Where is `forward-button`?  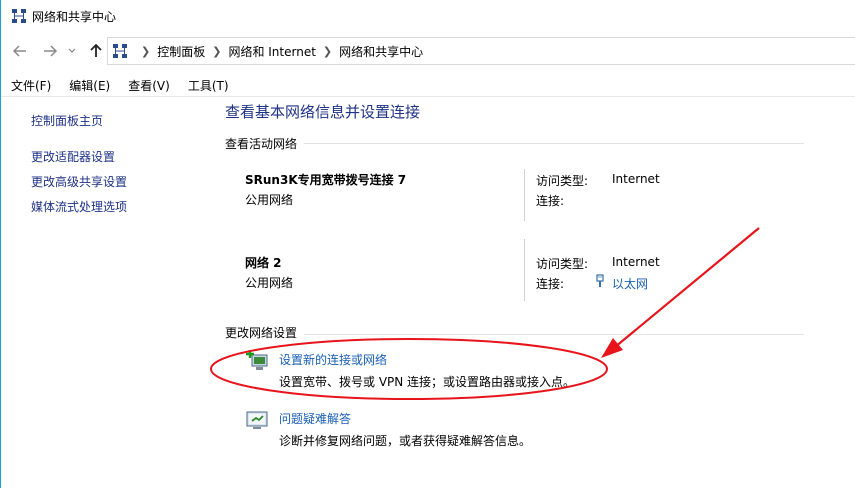 forward-button is located at coordinates (50, 51).